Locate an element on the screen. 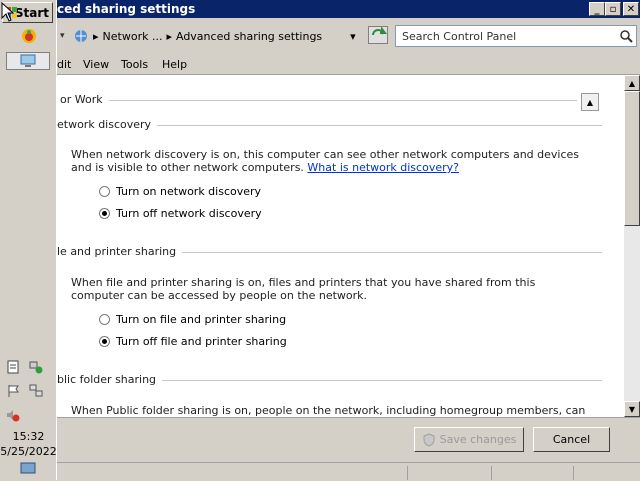 This screenshot has height=481, width=640. radio-turn-off-file-printer-sharing: Turn off file and printer sharing is located at coordinates (193, 341).